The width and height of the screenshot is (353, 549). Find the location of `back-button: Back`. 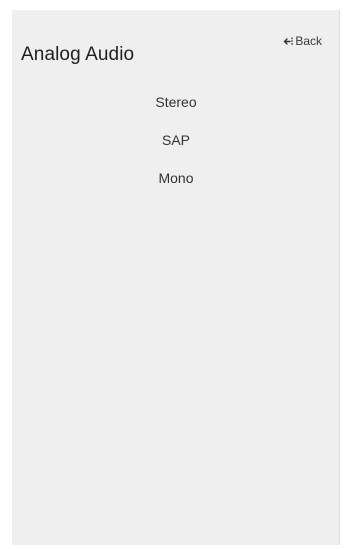

back-button: Back is located at coordinates (302, 41).